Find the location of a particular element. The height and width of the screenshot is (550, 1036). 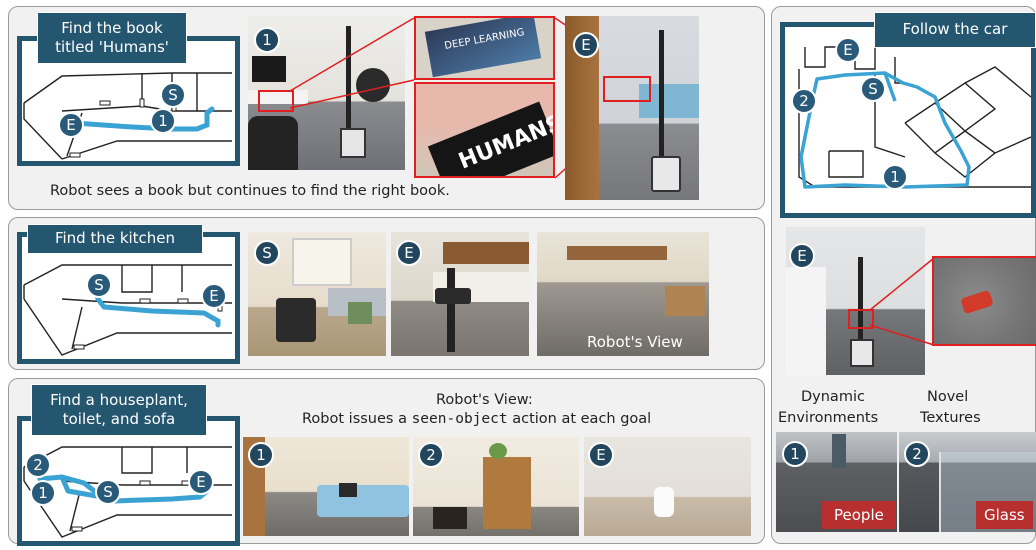

person is located at coordinates (839, 451).